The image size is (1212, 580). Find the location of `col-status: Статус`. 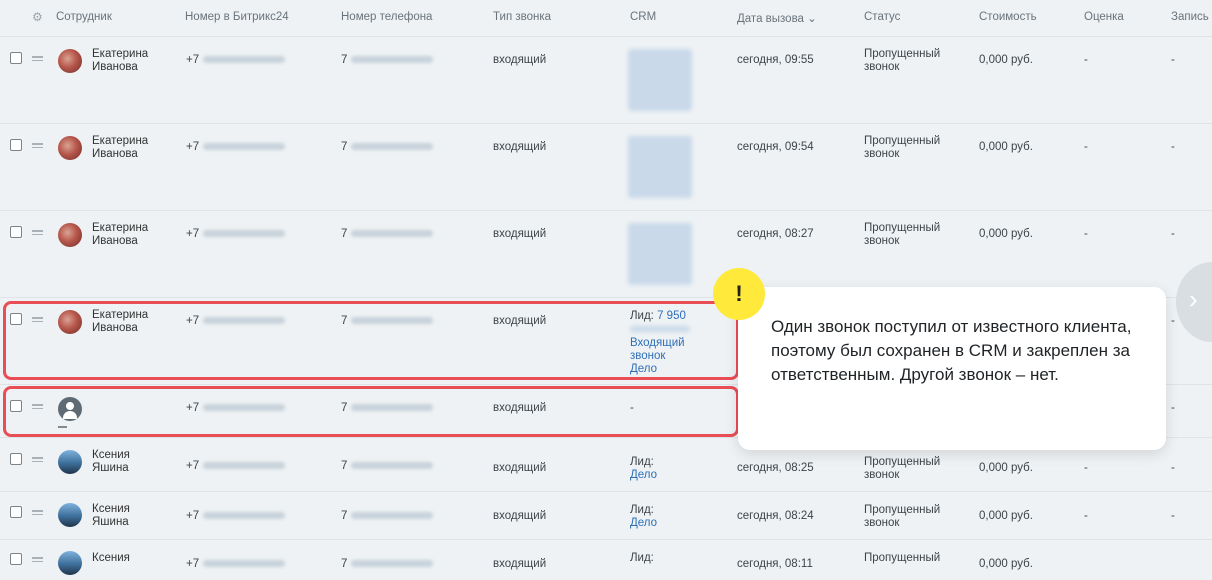

col-status: Статус is located at coordinates (882, 17).